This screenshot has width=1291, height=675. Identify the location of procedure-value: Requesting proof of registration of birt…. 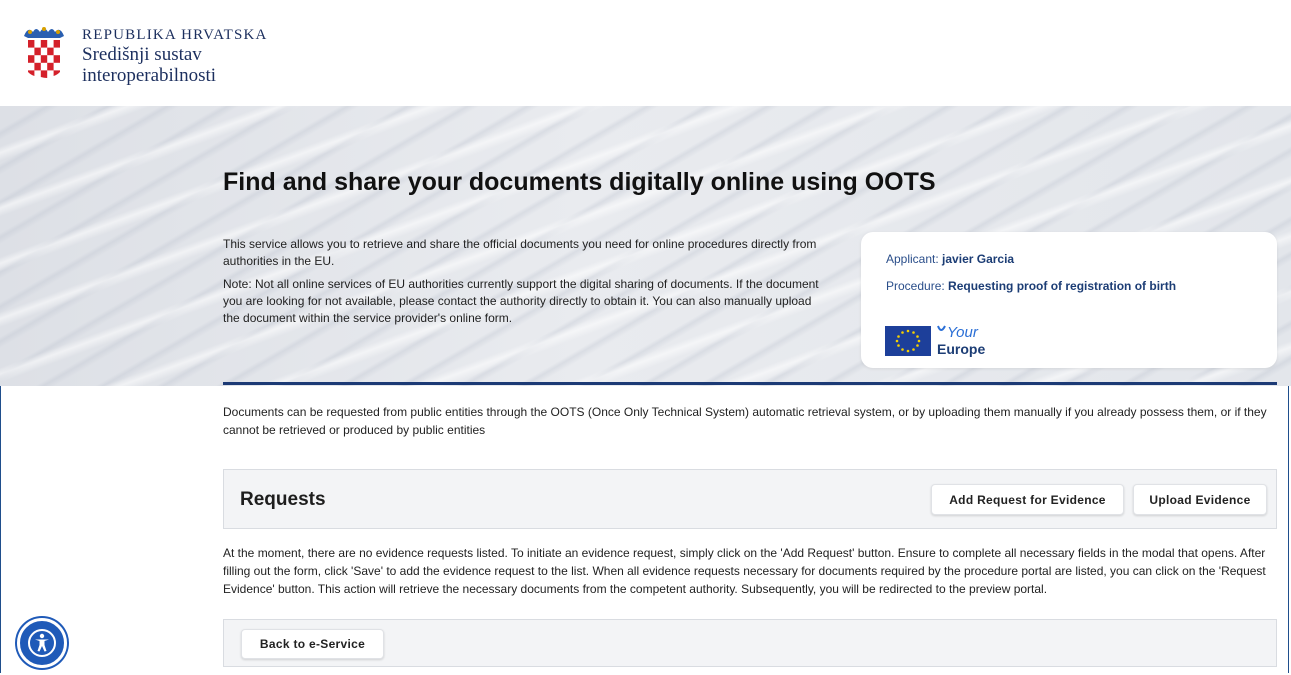
(1062, 286).